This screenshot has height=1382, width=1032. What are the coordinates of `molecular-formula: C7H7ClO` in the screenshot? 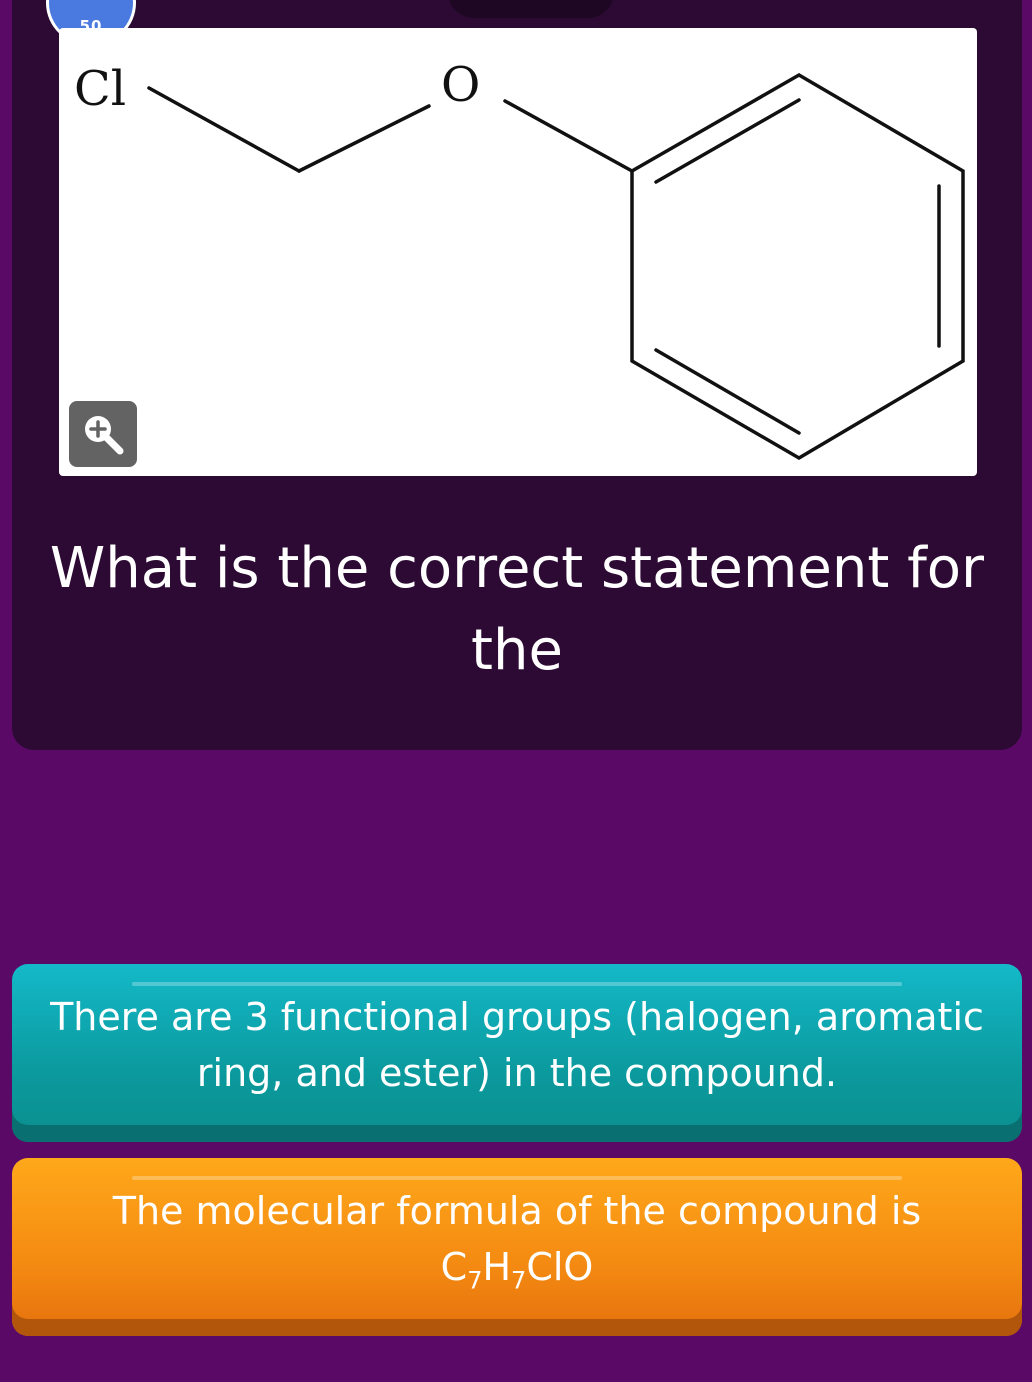 It's located at (517, 1270).